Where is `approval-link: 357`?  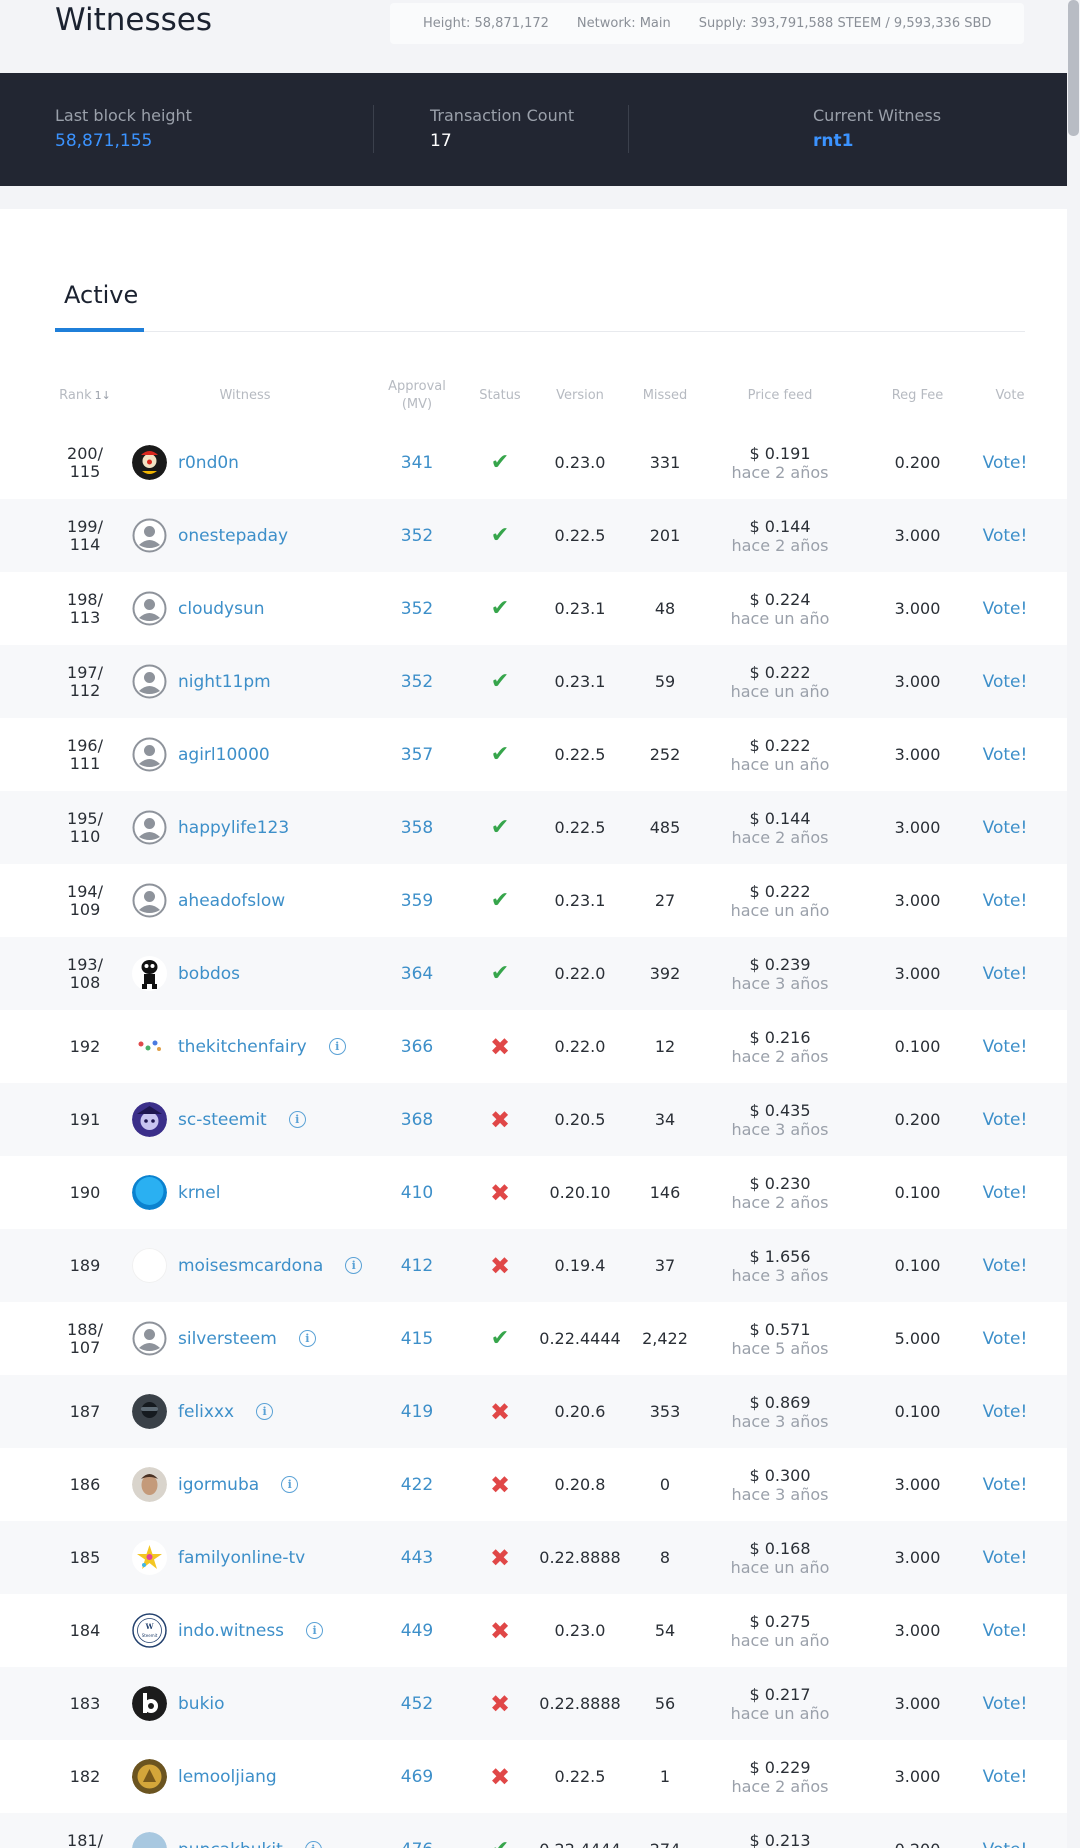
approval-link: 357 is located at coordinates (417, 754).